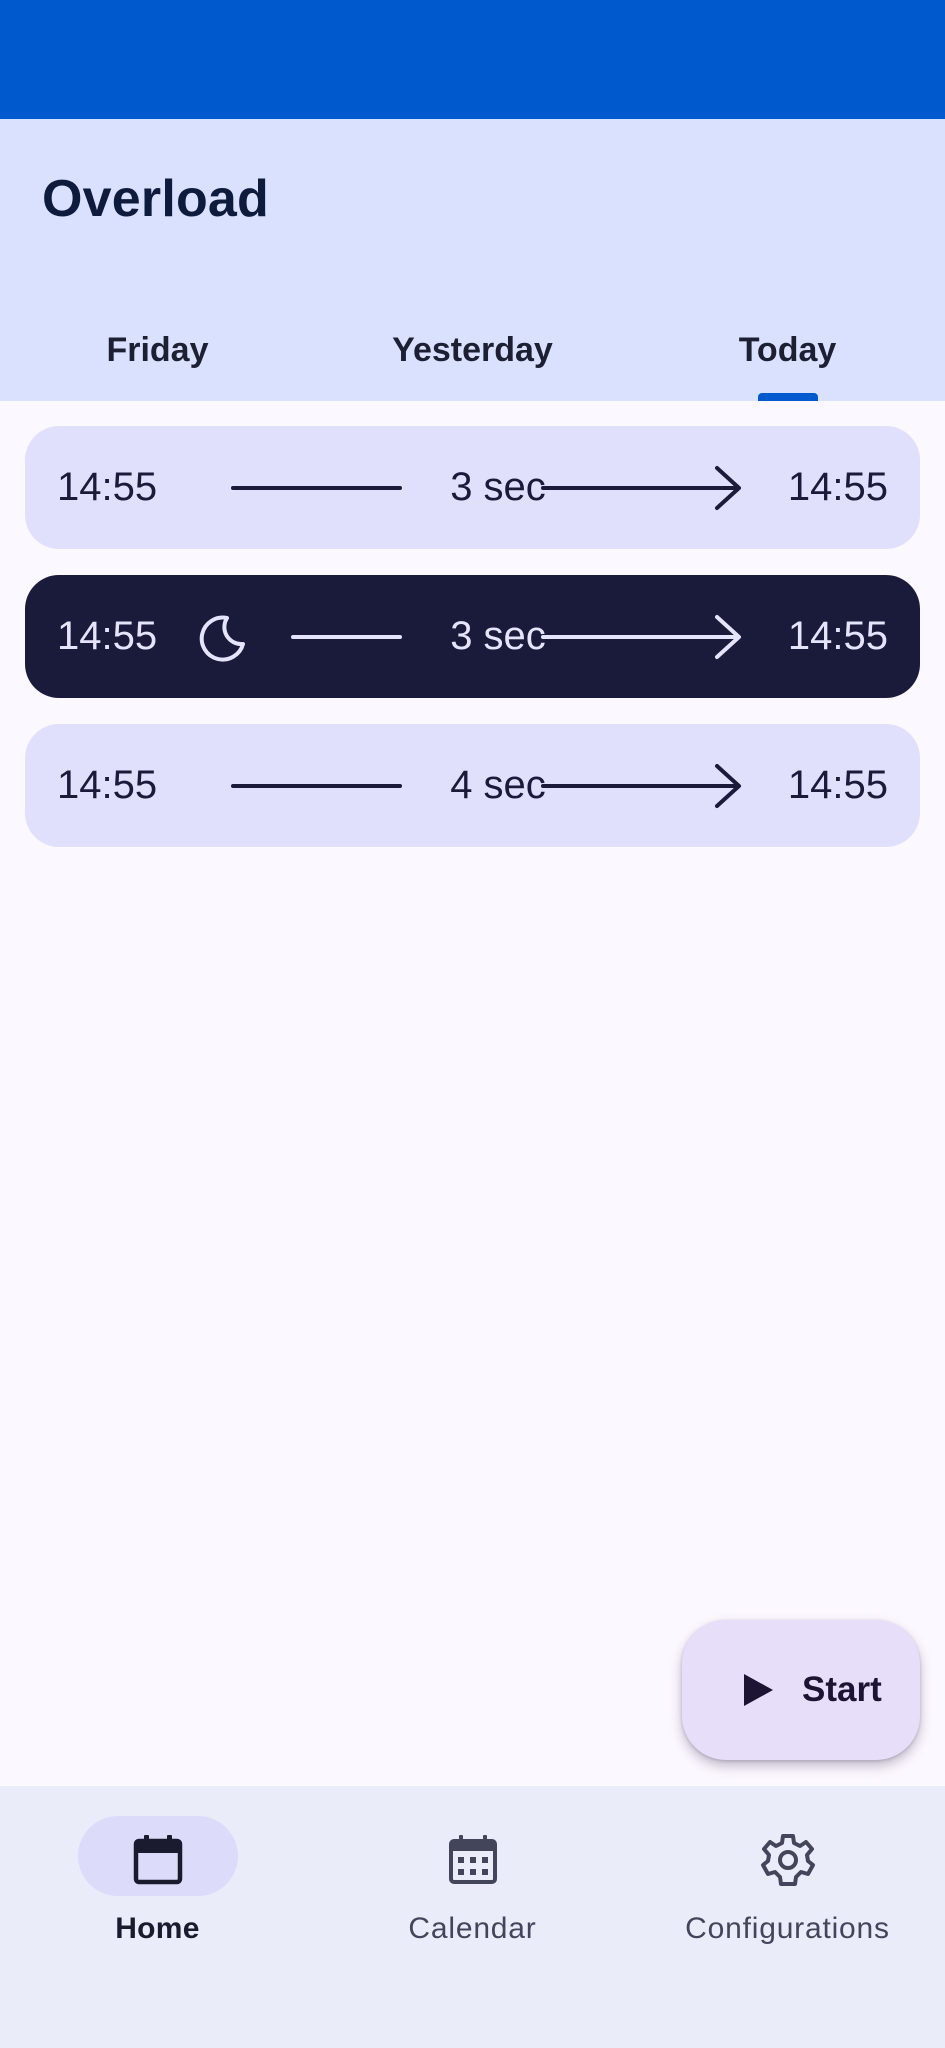  Describe the element at coordinates (157, 1928) in the screenshot. I see `nav-label: Home` at that location.